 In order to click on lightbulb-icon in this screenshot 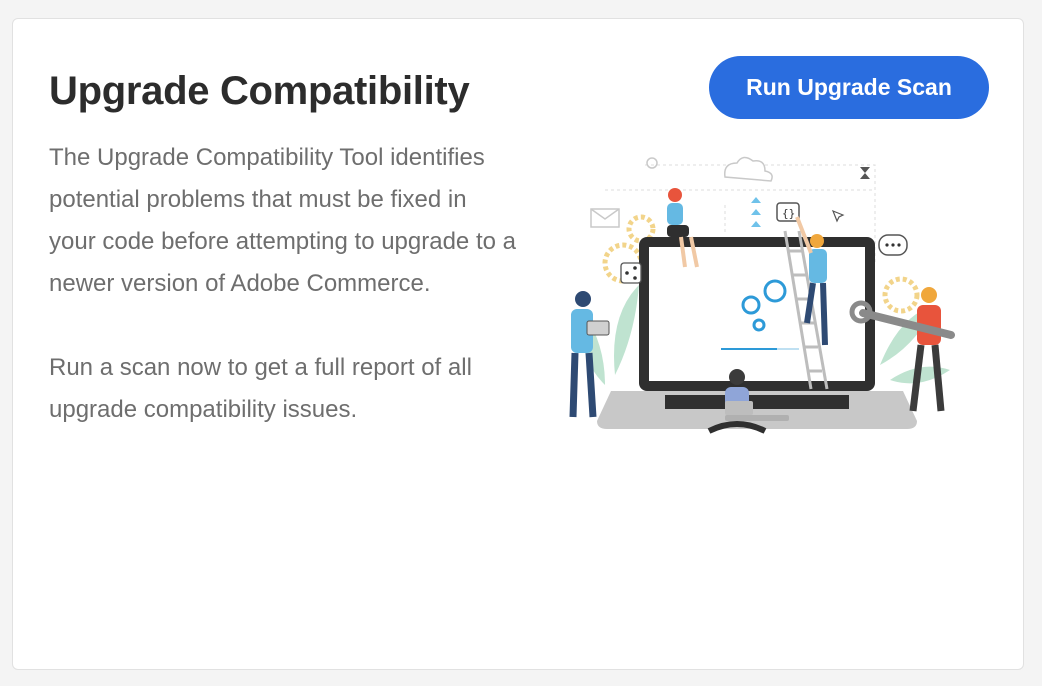, I will do `click(652, 163)`.